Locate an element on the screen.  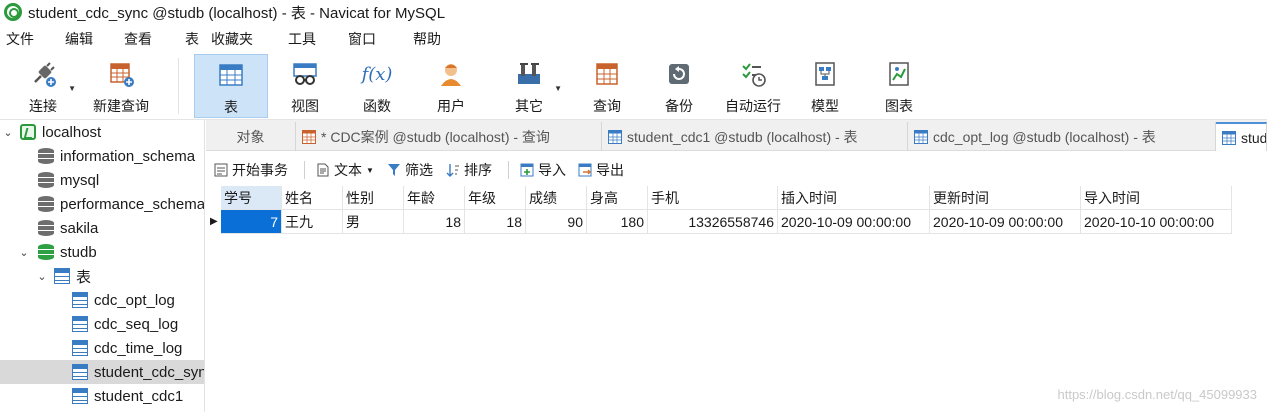
import-button: 导入 is located at coordinates (543, 170).